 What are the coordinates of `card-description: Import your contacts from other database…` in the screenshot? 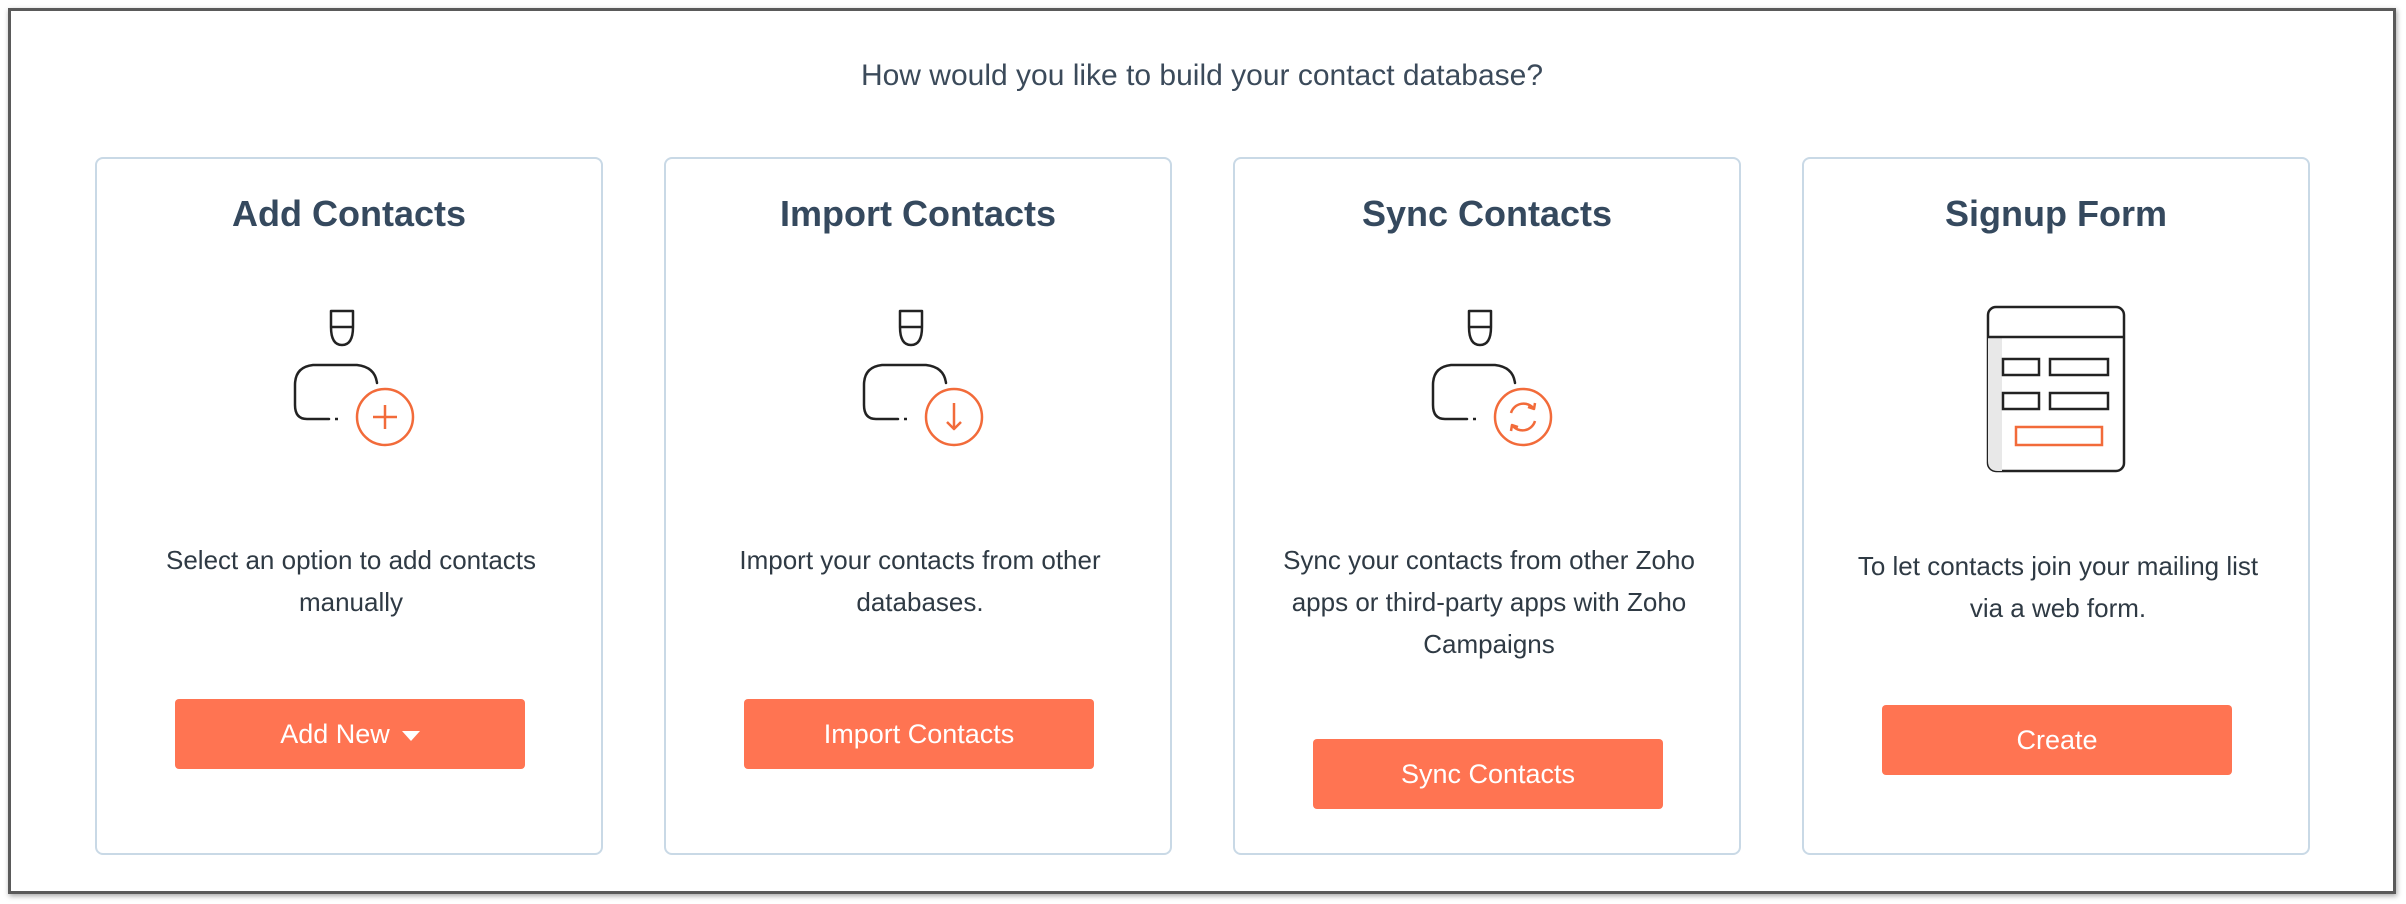 It's located at (920, 581).